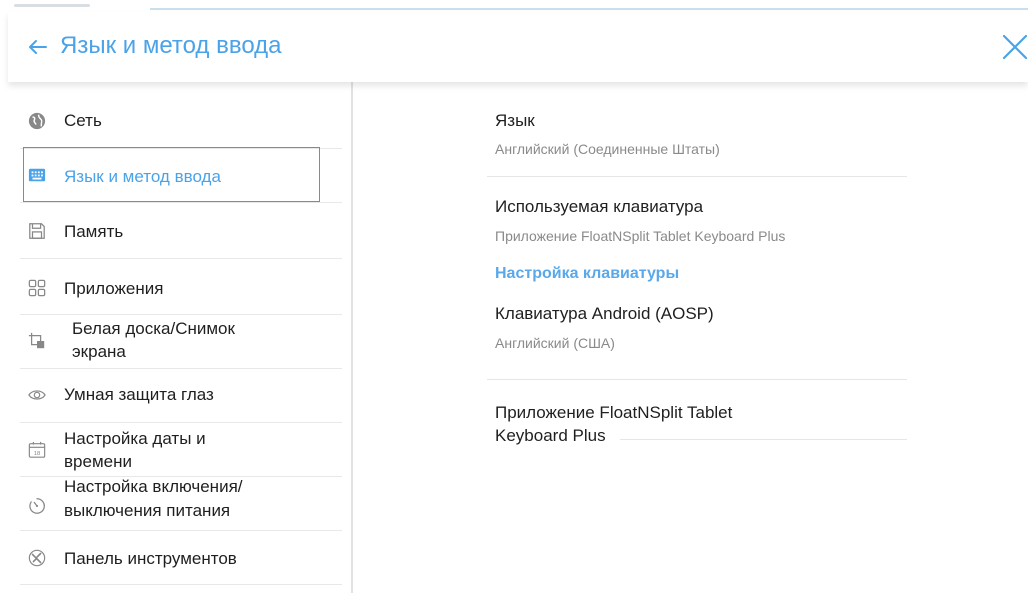 This screenshot has width=1028, height=593. Describe the element at coordinates (52, 5) in the screenshot. I see `window-tab` at that location.